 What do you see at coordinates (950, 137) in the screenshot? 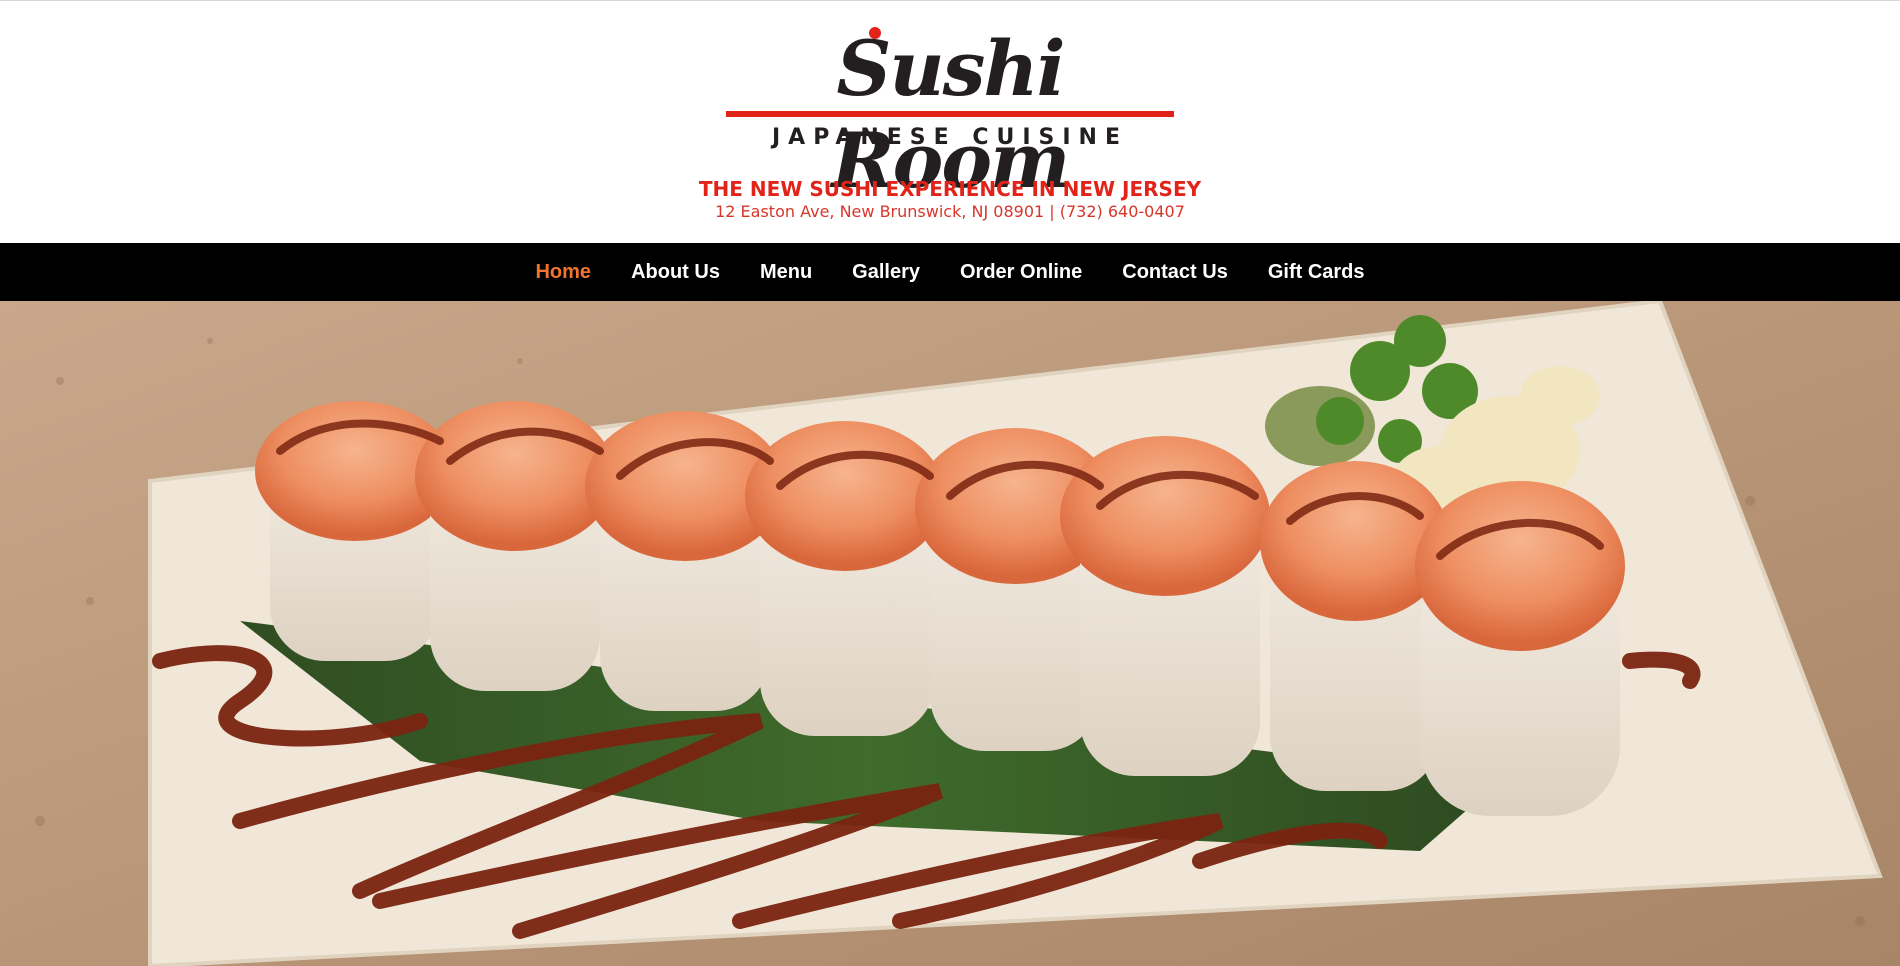
I see `logo-subtitle: JAPANESE CUISINE` at bounding box center [950, 137].